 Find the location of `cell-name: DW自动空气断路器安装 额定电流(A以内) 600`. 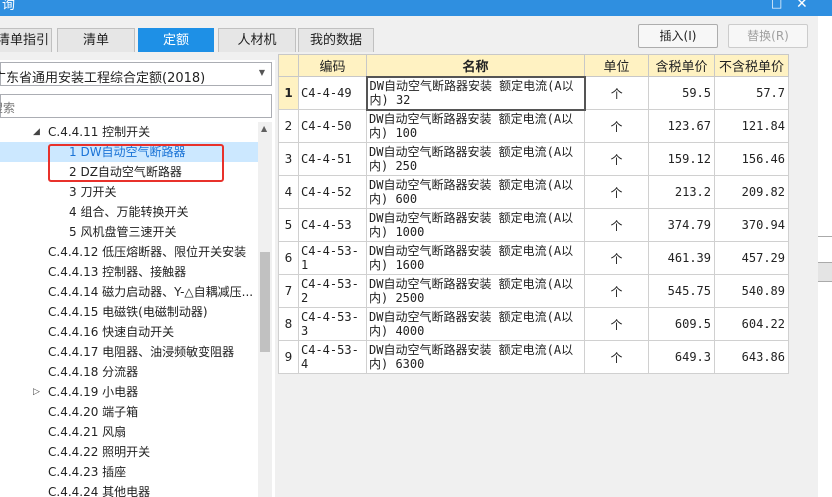

cell-name: DW自动空气断路器安装 额定电流(A以内) 600 is located at coordinates (475, 192).